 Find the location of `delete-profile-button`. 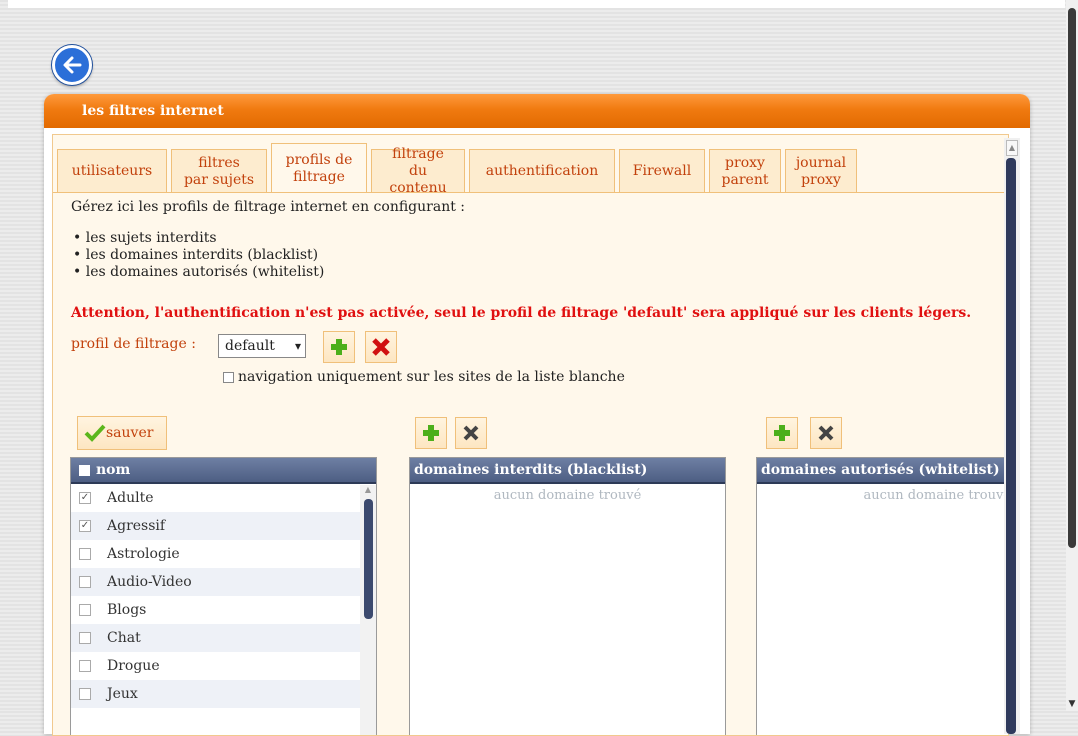

delete-profile-button is located at coordinates (381, 347).